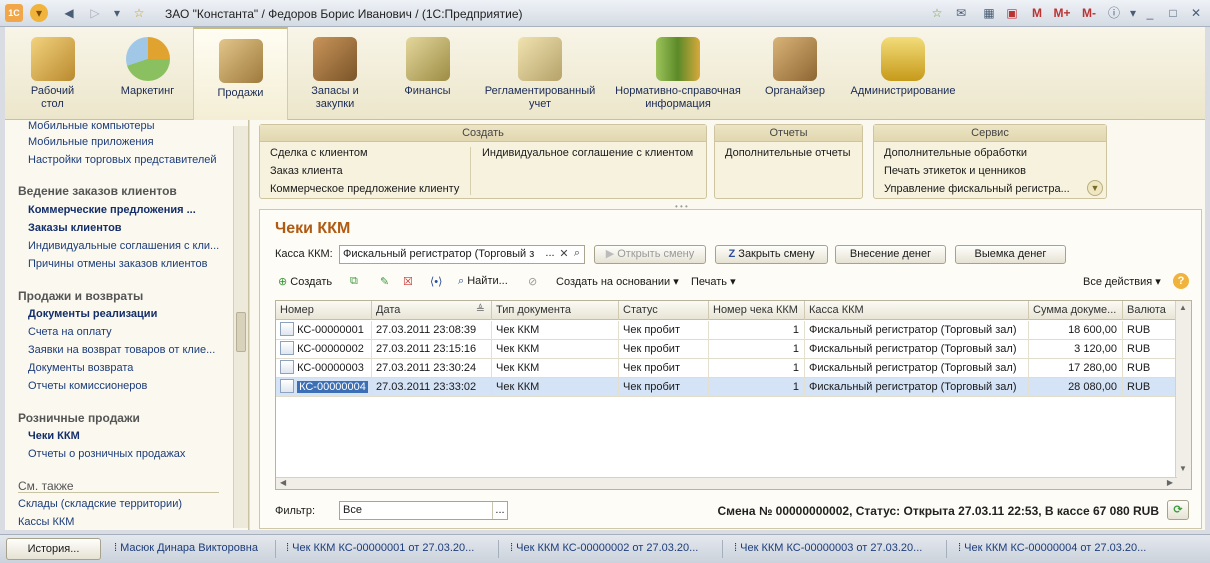  Describe the element at coordinates (1150, 13) in the screenshot. I see `minimize-icon: _` at that location.